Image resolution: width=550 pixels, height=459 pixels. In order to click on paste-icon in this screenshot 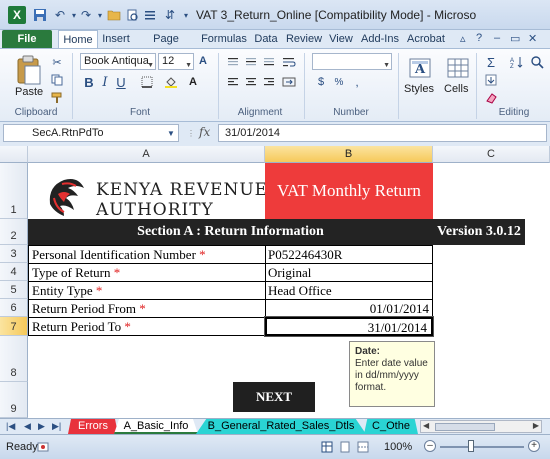, I will do `click(29, 71)`.